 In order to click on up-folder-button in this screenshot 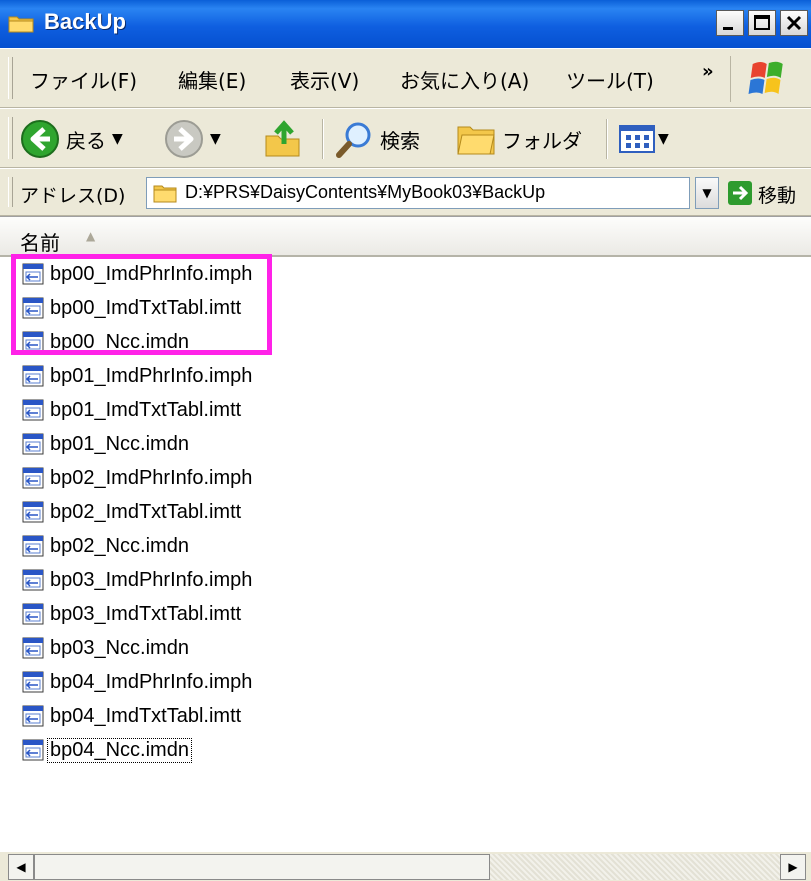, I will do `click(283, 139)`.